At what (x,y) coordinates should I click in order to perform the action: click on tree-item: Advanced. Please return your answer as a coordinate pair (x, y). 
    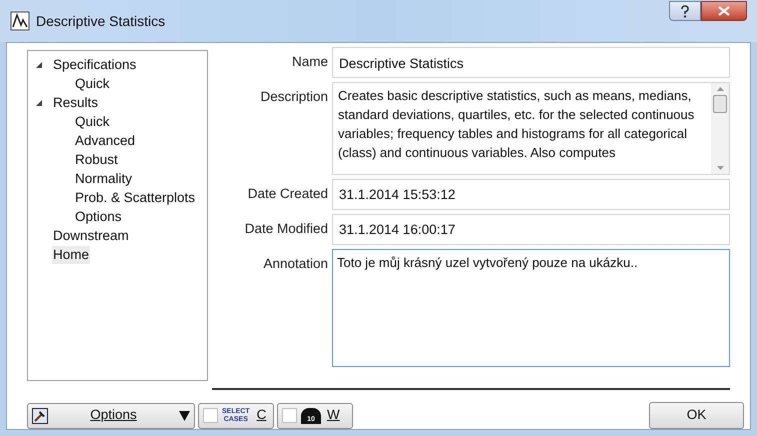
    Looking at the image, I should click on (105, 141).